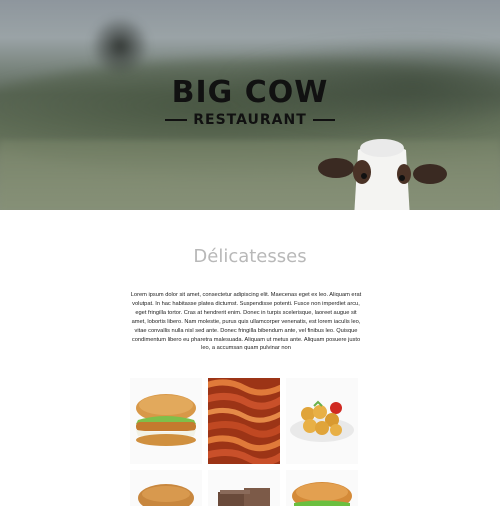 The height and width of the screenshot is (506, 500). I want to click on gallery-item-chicken-burger, so click(166, 421).